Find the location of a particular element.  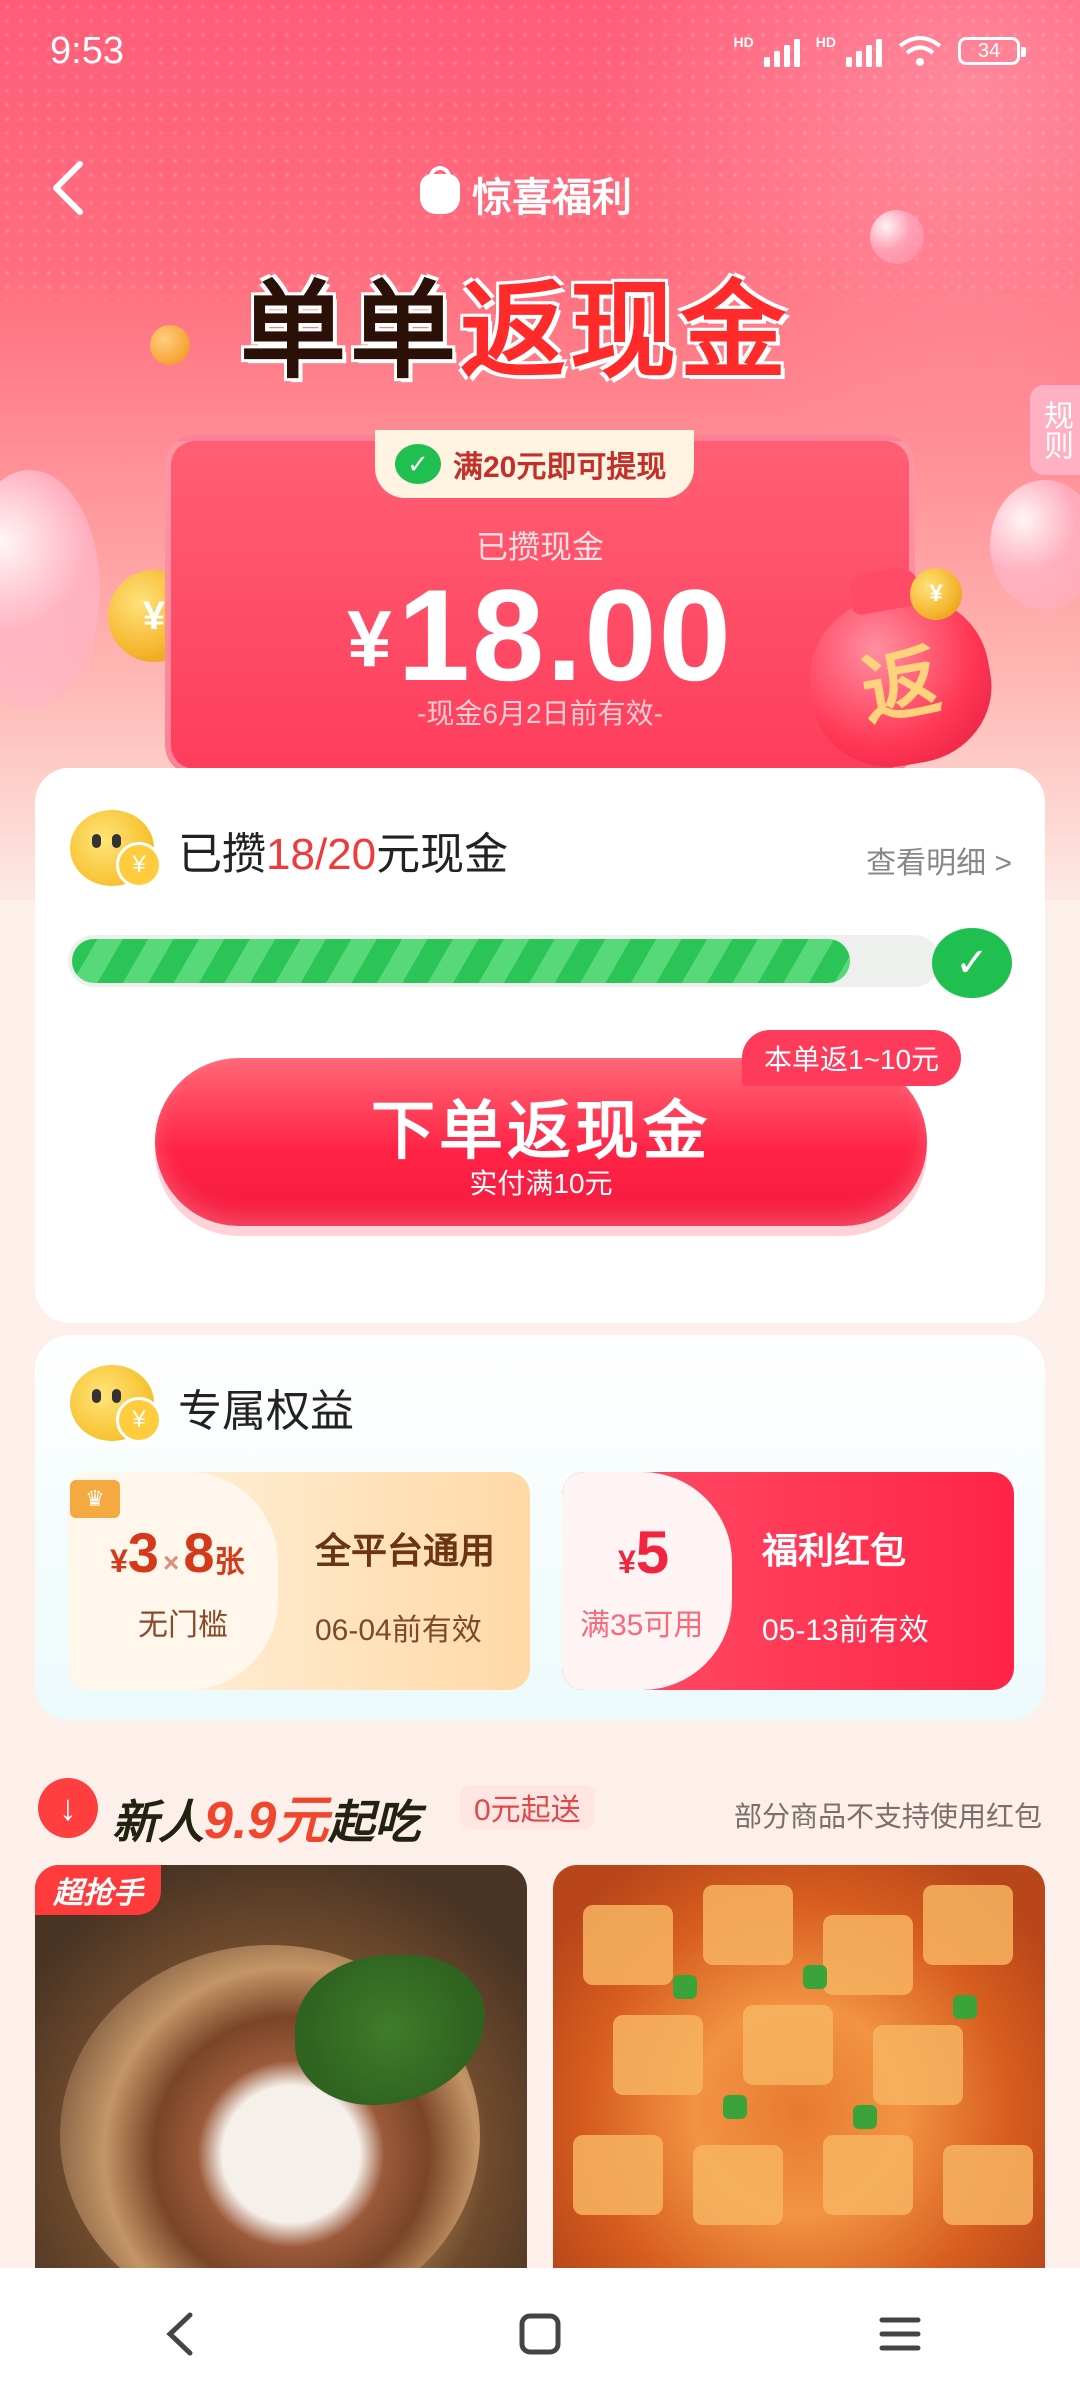

system-nav-bar is located at coordinates (540, 2334).